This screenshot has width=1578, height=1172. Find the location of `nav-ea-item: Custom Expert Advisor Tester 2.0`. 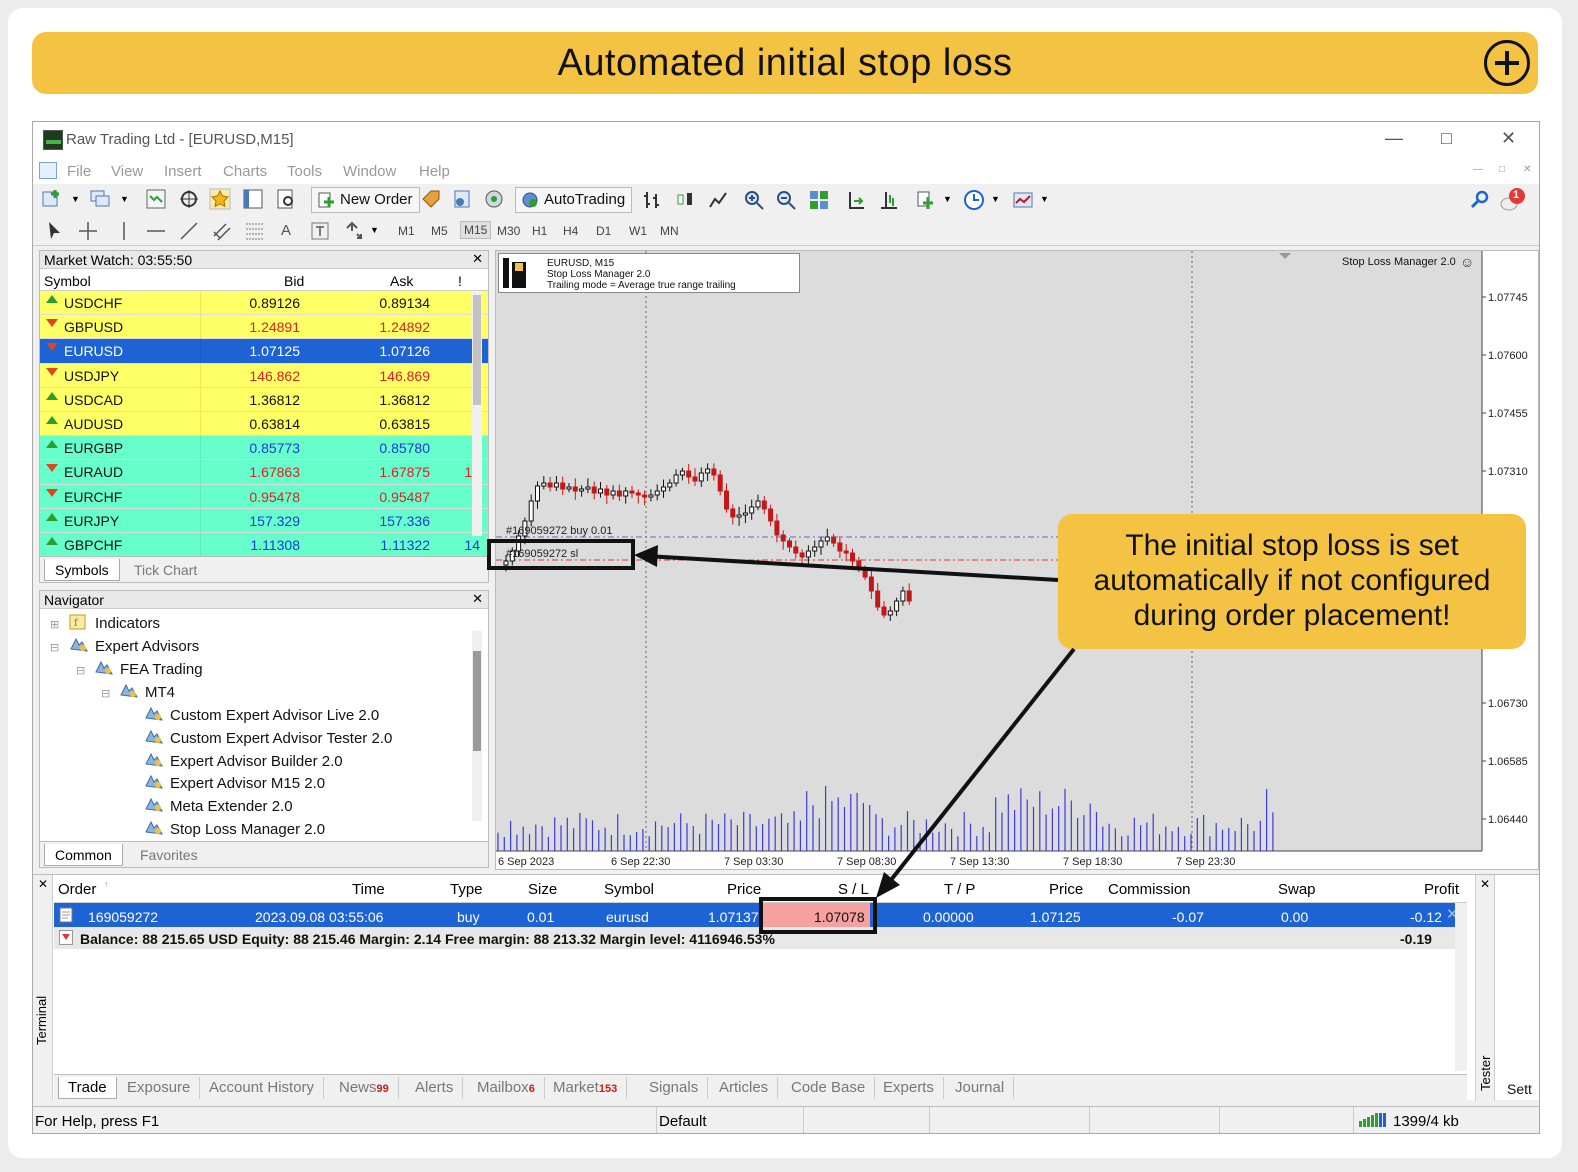

nav-ea-item: Custom Expert Advisor Tester 2.0 is located at coordinates (281, 738).